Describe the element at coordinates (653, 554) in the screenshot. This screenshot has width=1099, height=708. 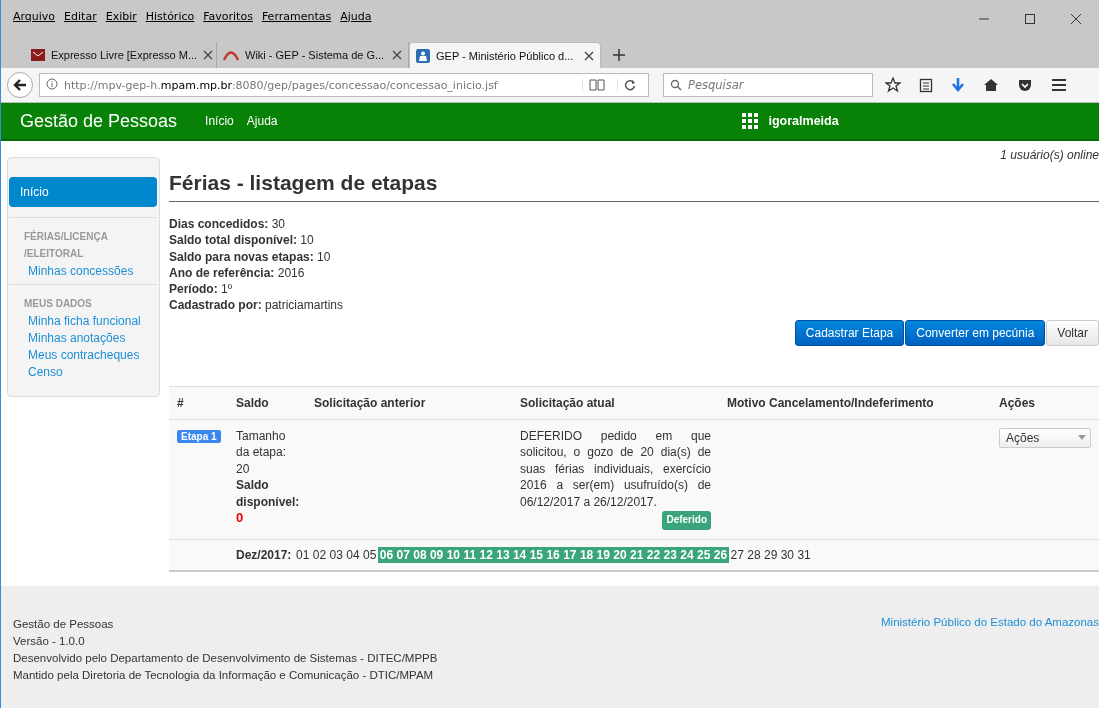
I see `day-number: 22` at that location.